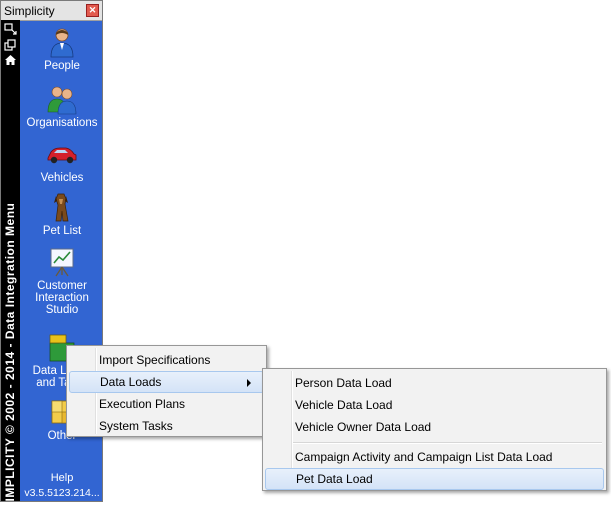 Image resolution: width=611 pixels, height=510 pixels. Describe the element at coordinates (62, 155) in the screenshot. I see `car-icon` at that location.